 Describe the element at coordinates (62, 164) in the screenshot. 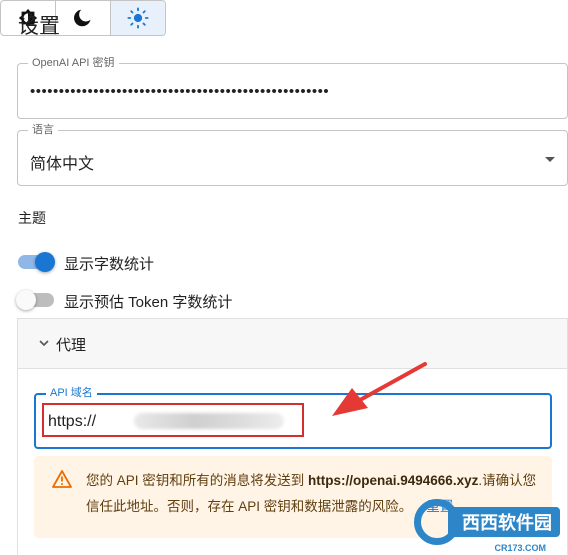

I see `language-value: 简体中文` at that location.